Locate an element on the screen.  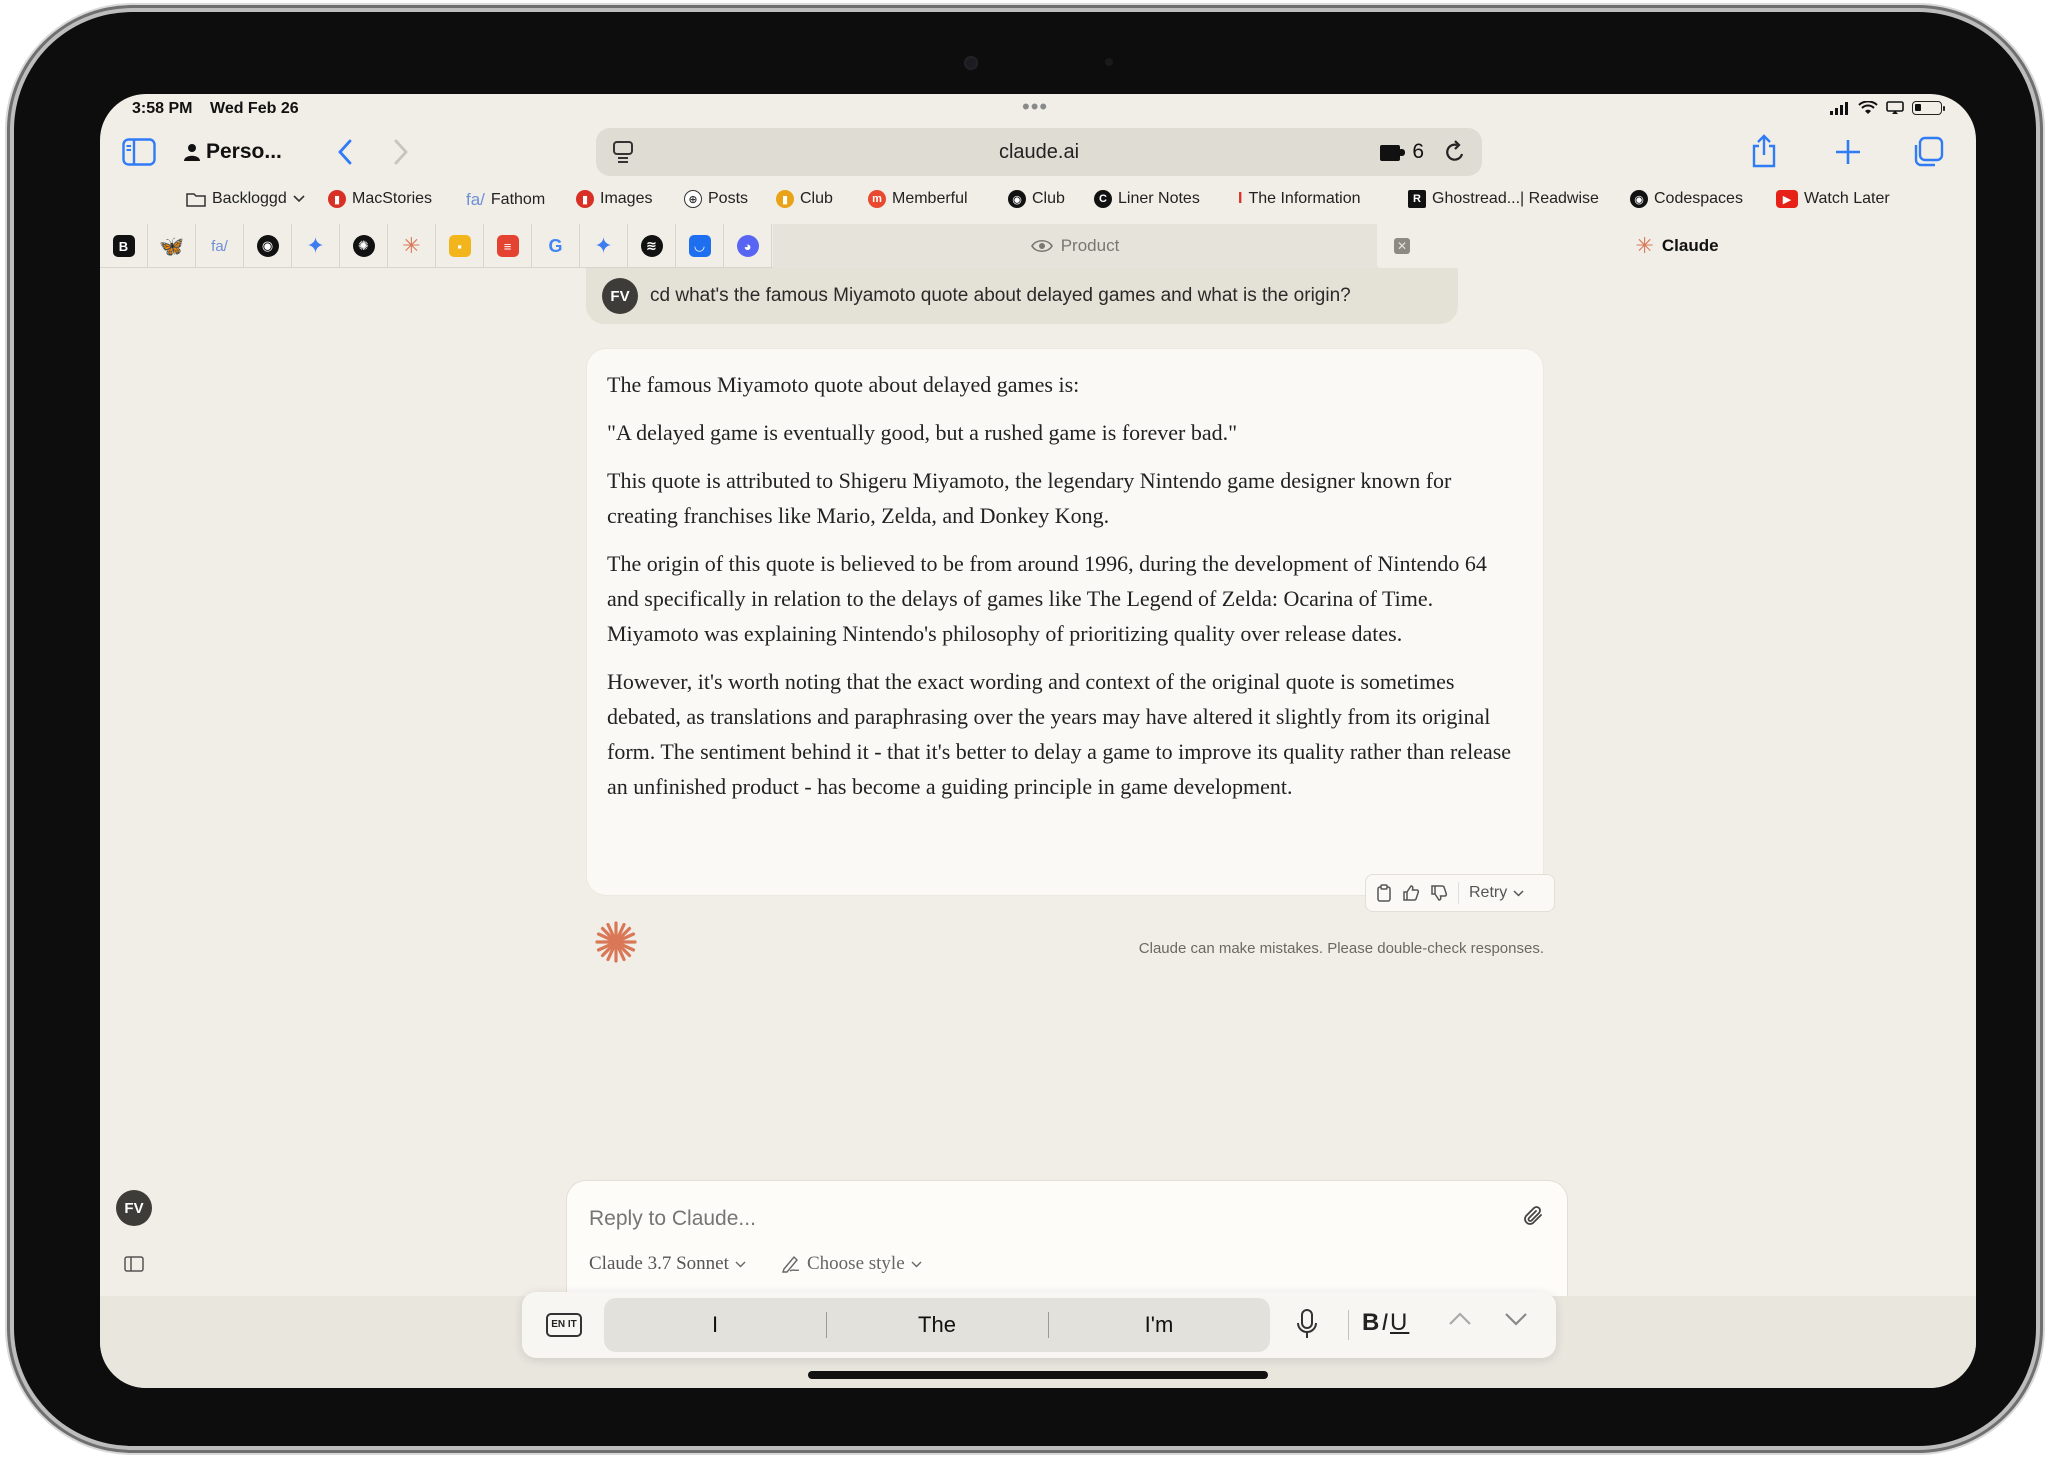
favorite-memberful: m Memberful is located at coordinates (918, 199).